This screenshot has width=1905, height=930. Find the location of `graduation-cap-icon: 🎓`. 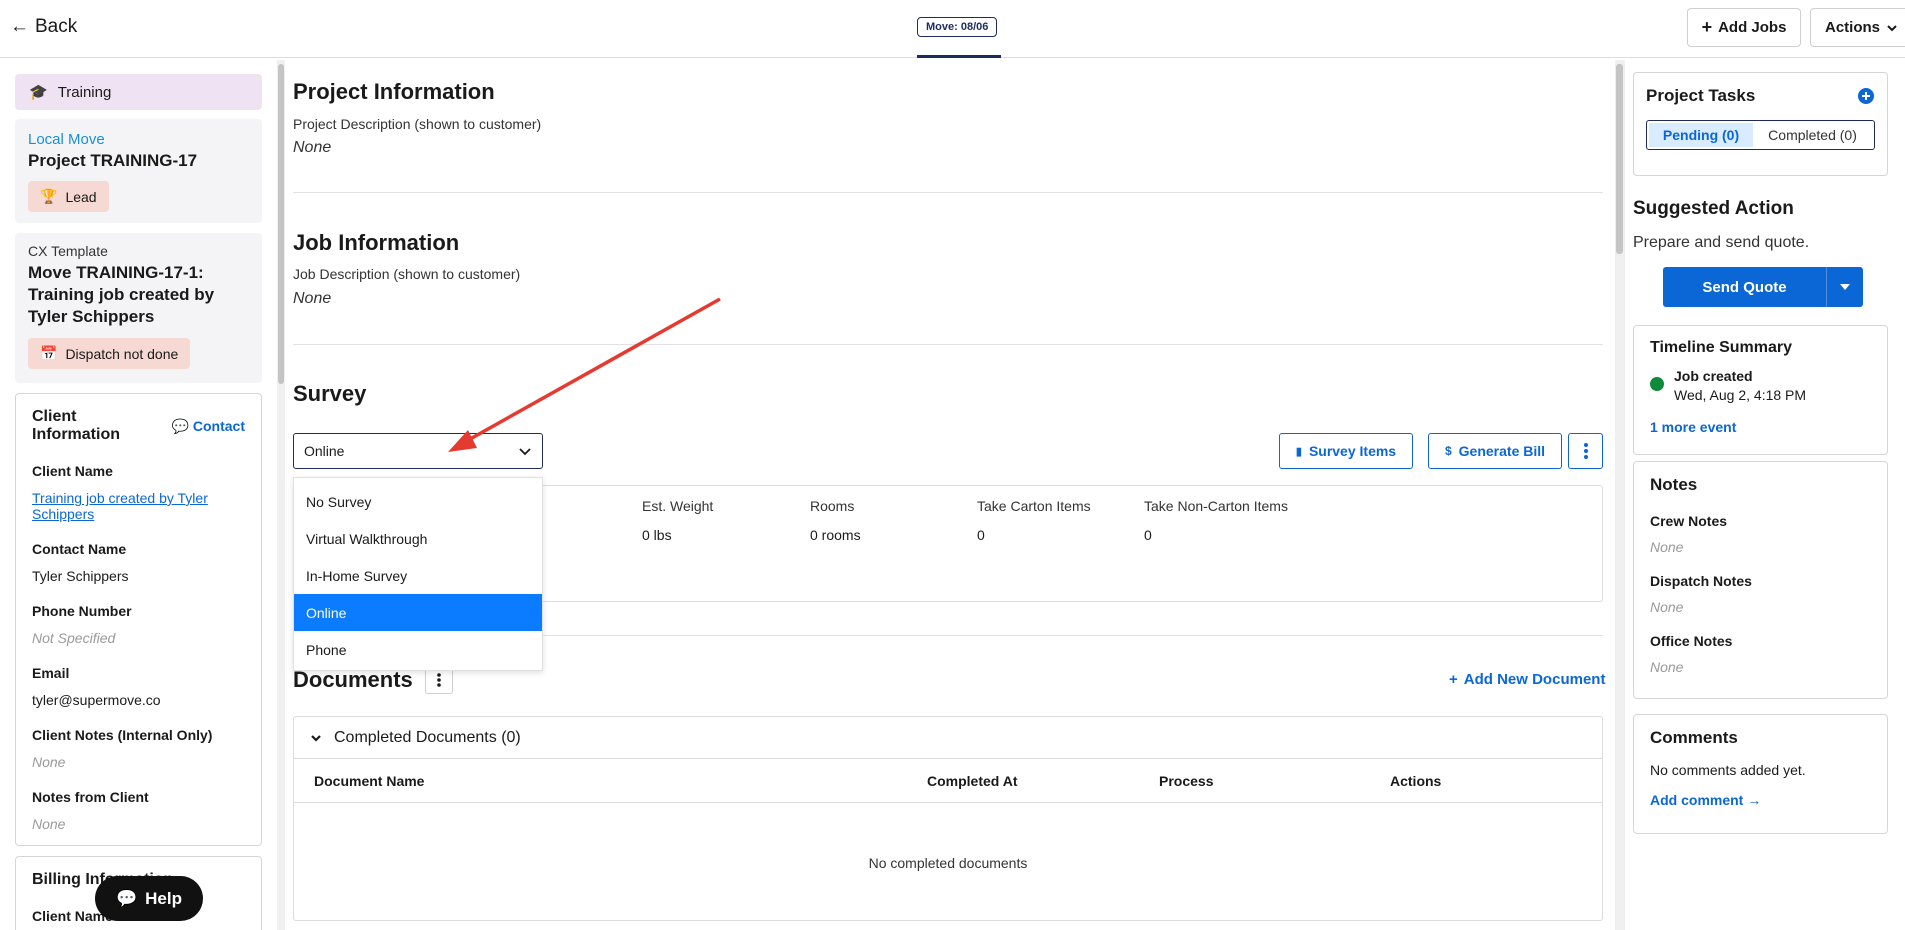

graduation-cap-icon: 🎓 is located at coordinates (38, 92).